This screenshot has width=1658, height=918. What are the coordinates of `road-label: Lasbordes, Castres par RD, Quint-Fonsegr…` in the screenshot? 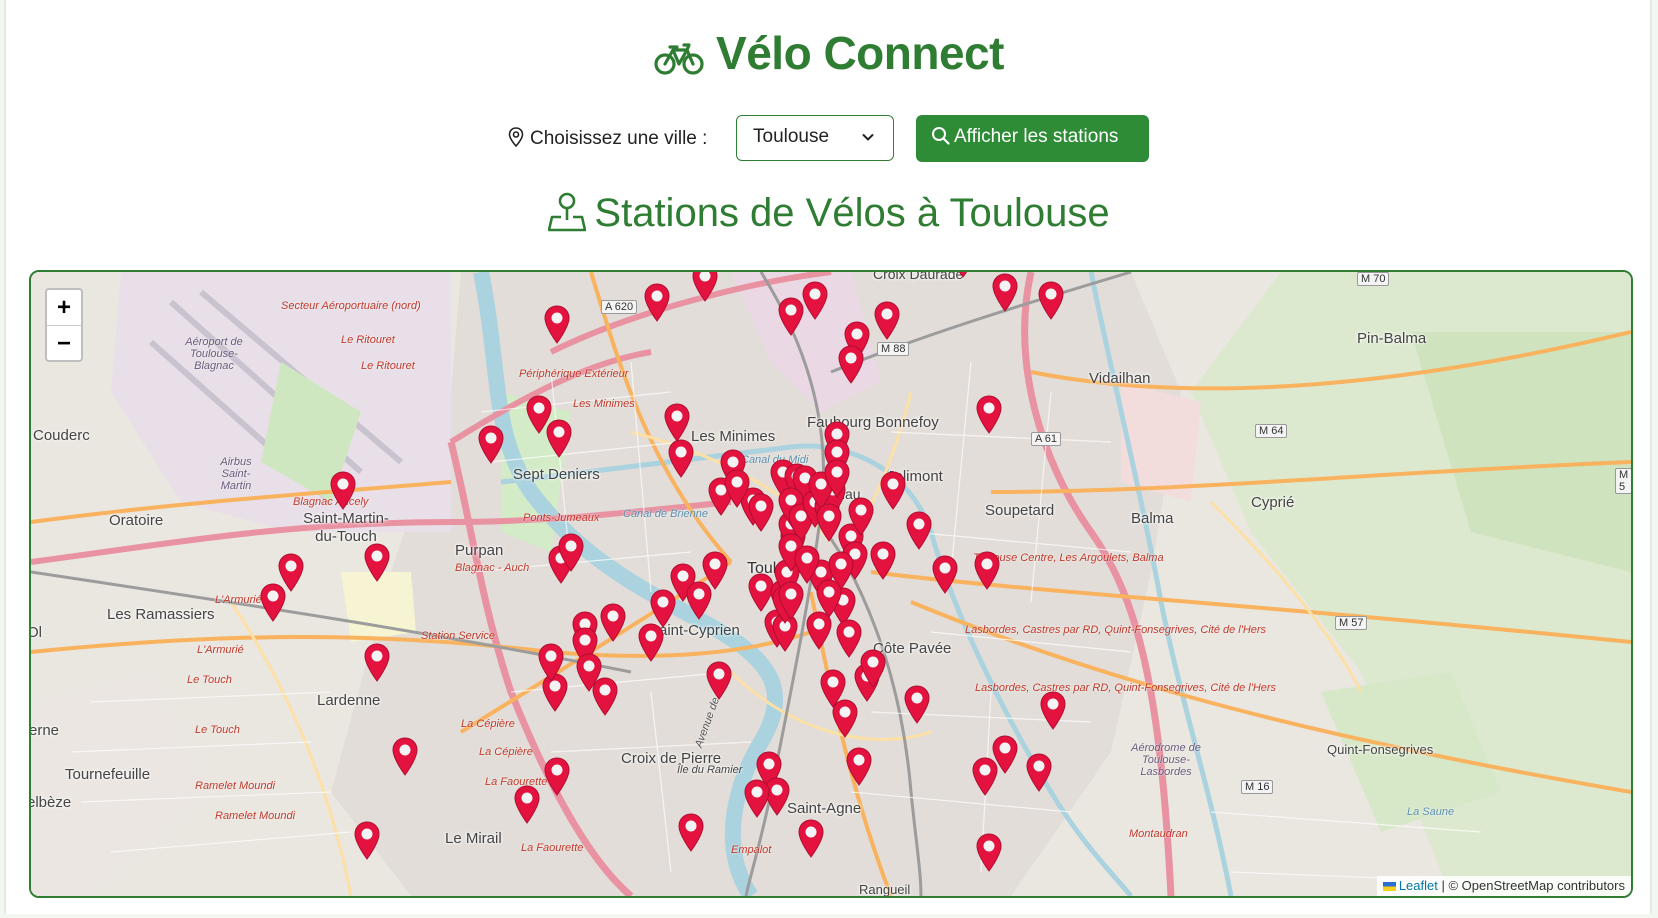 It's located at (1126, 688).